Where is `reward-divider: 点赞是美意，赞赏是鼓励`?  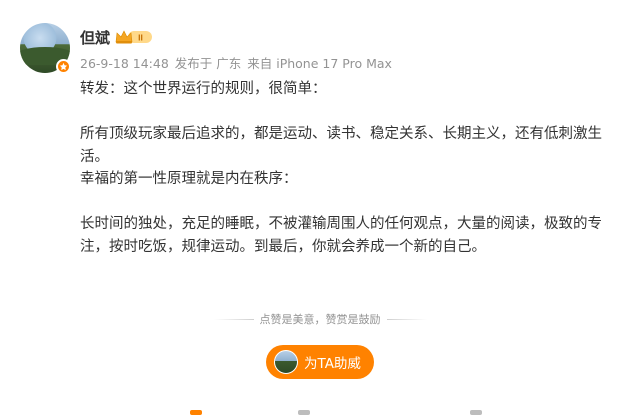
reward-divider: 点赞是美意，赞赏是鼓励 is located at coordinates (320, 319).